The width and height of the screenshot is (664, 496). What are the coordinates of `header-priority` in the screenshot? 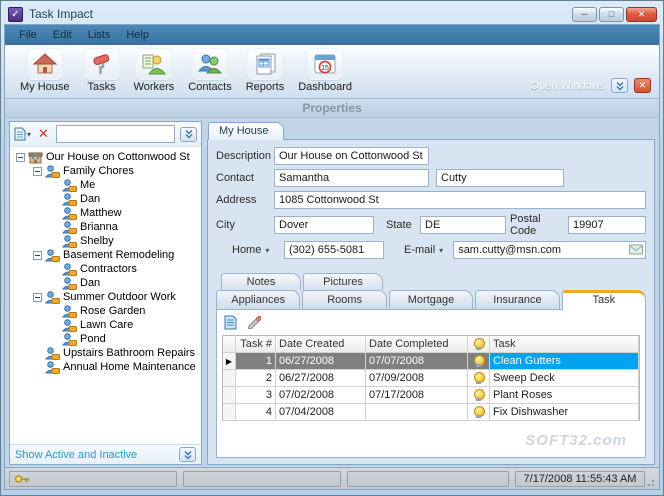 It's located at (479, 344).